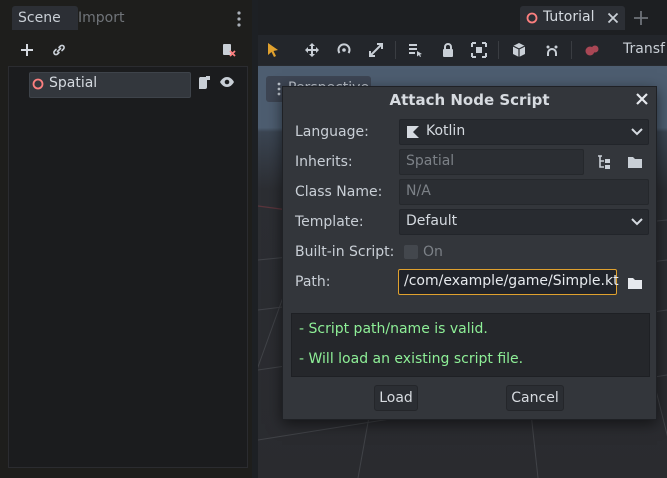 This screenshot has width=667, height=478. What do you see at coordinates (569, 17) in the screenshot?
I see `tab-tutorial-label: Tutorial` at bounding box center [569, 17].